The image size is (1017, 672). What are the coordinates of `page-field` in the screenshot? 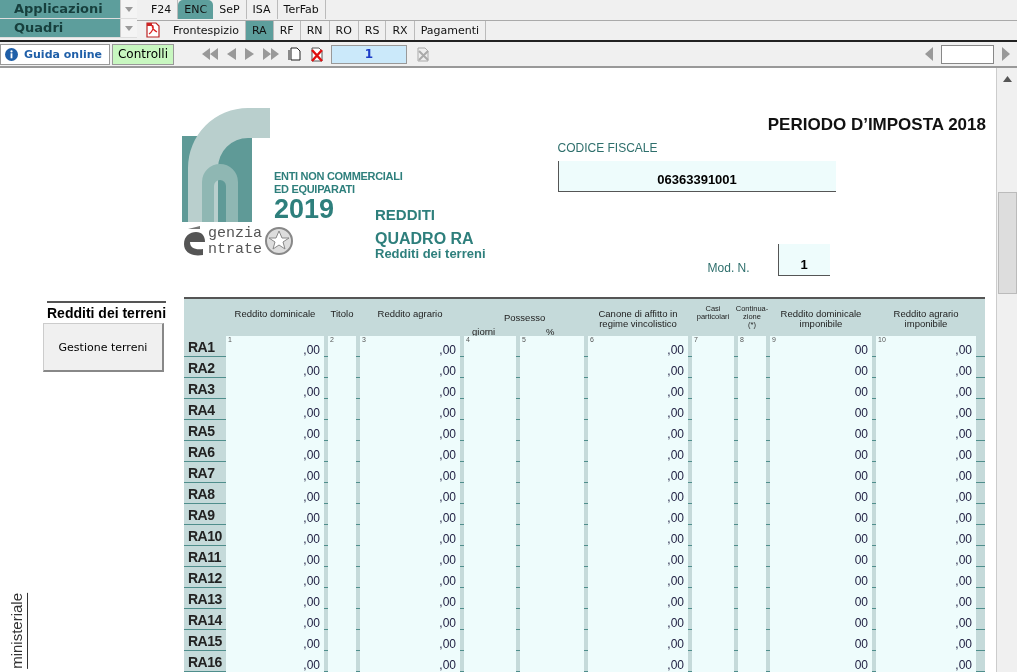 It's located at (967, 54).